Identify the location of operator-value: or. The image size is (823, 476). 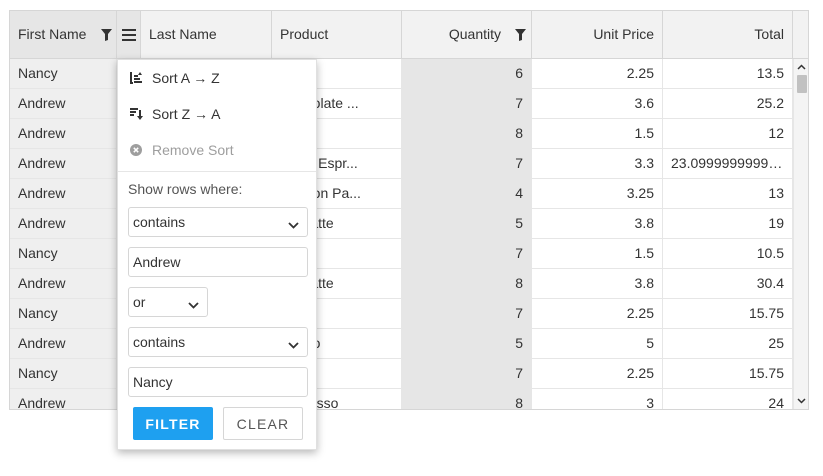
(139, 302).